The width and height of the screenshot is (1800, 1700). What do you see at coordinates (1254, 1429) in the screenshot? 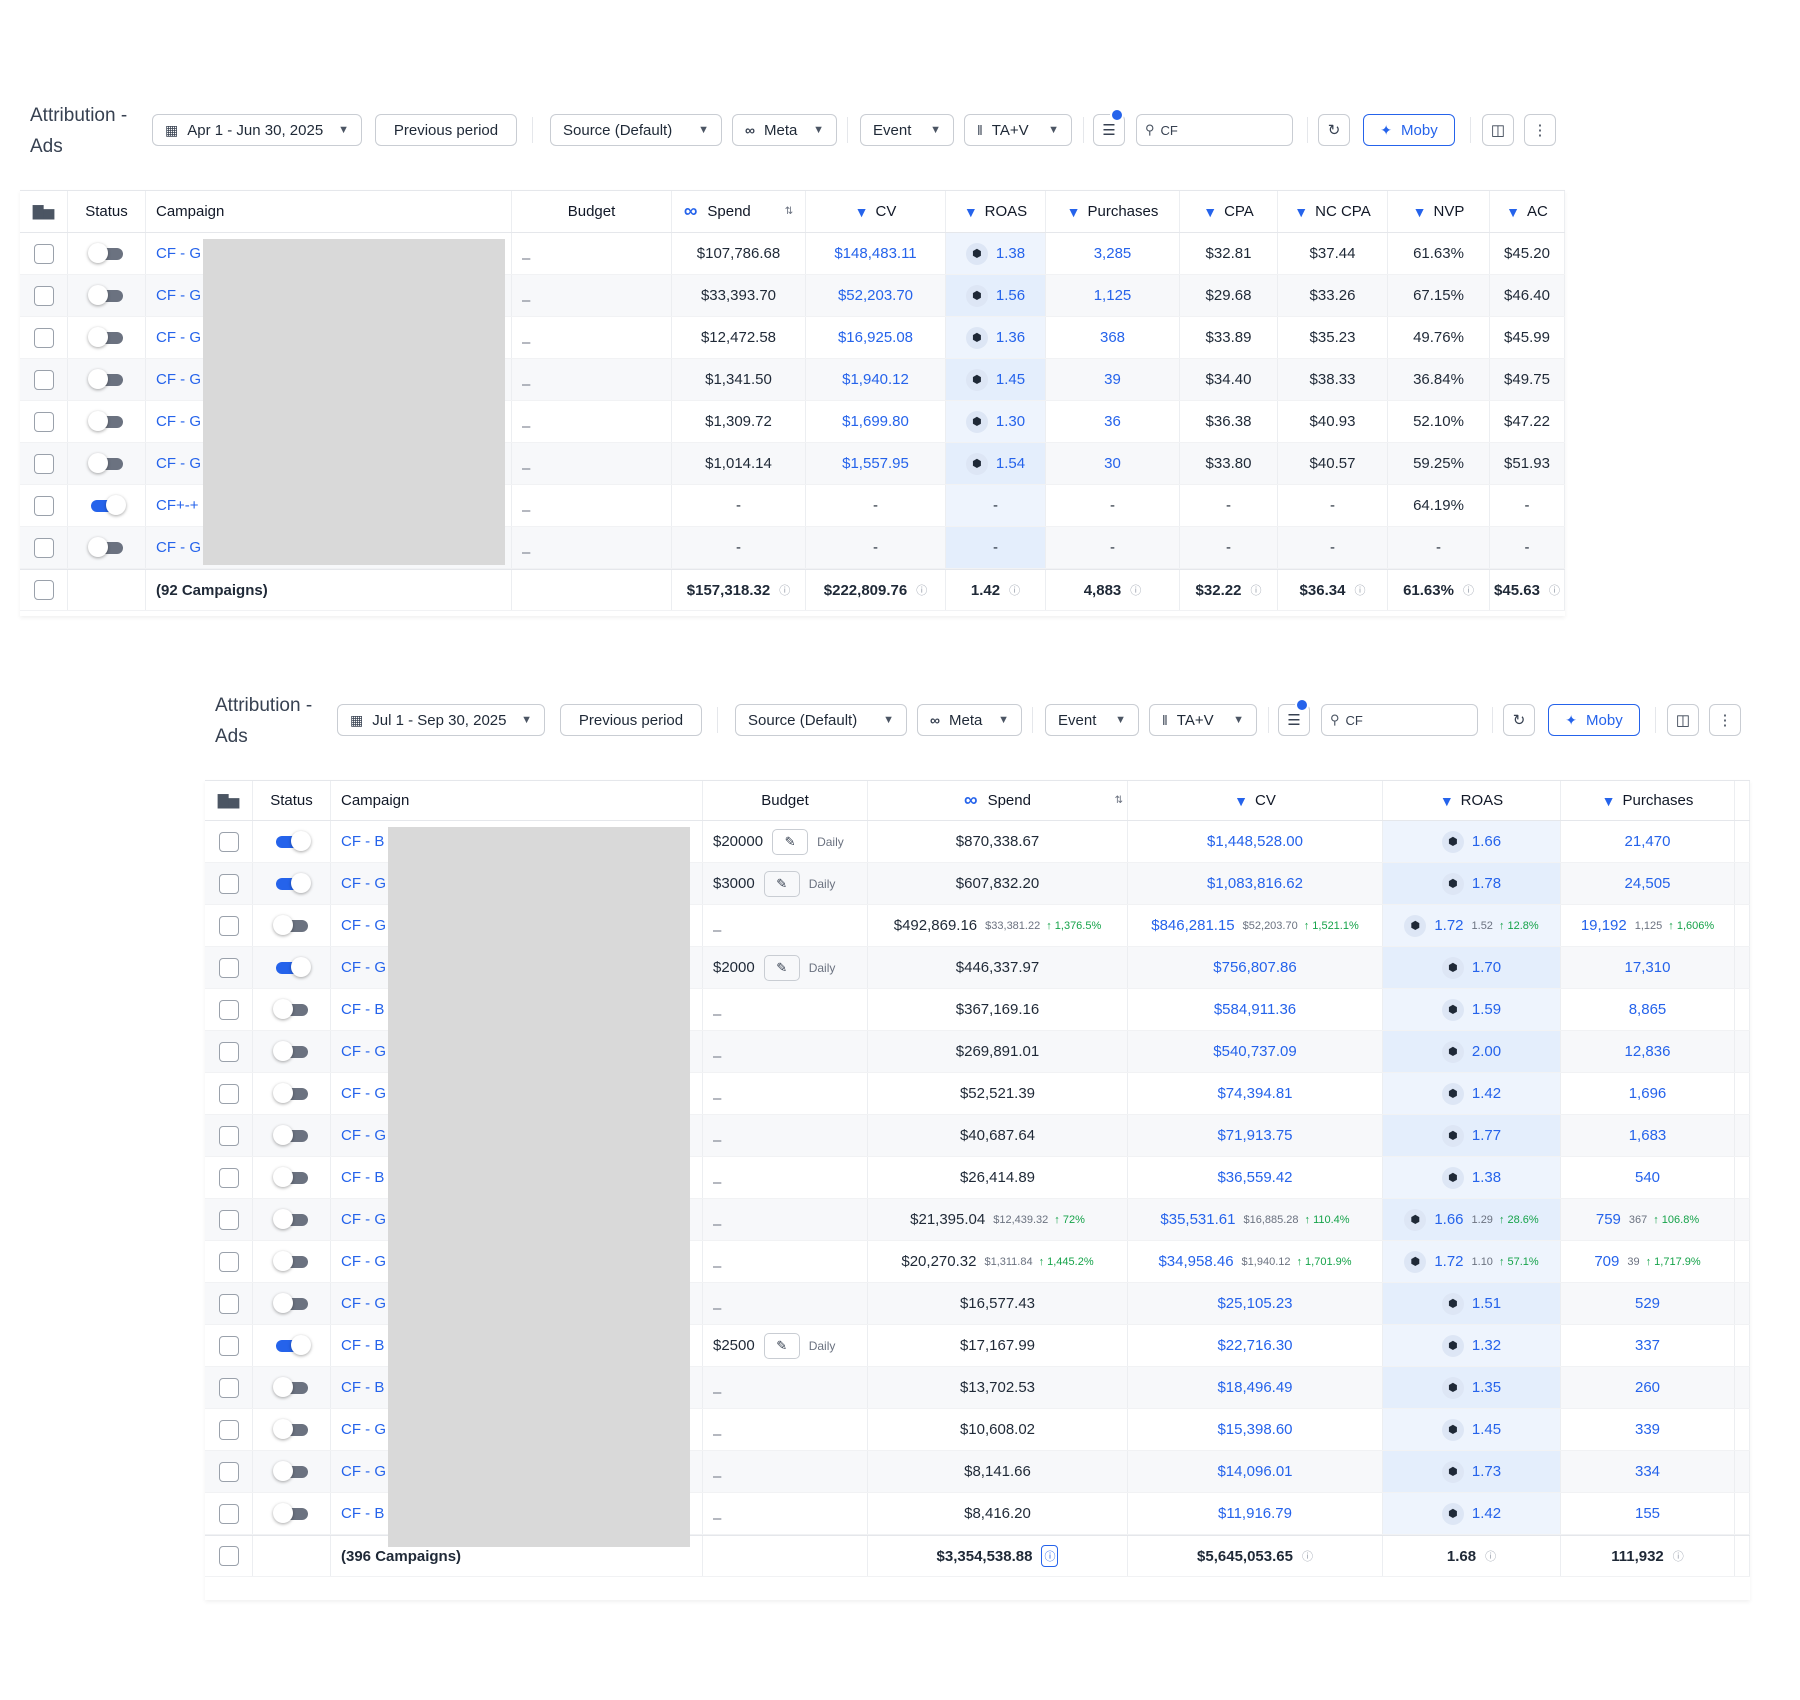
I see `cv-value: $15,398.60` at bounding box center [1254, 1429].